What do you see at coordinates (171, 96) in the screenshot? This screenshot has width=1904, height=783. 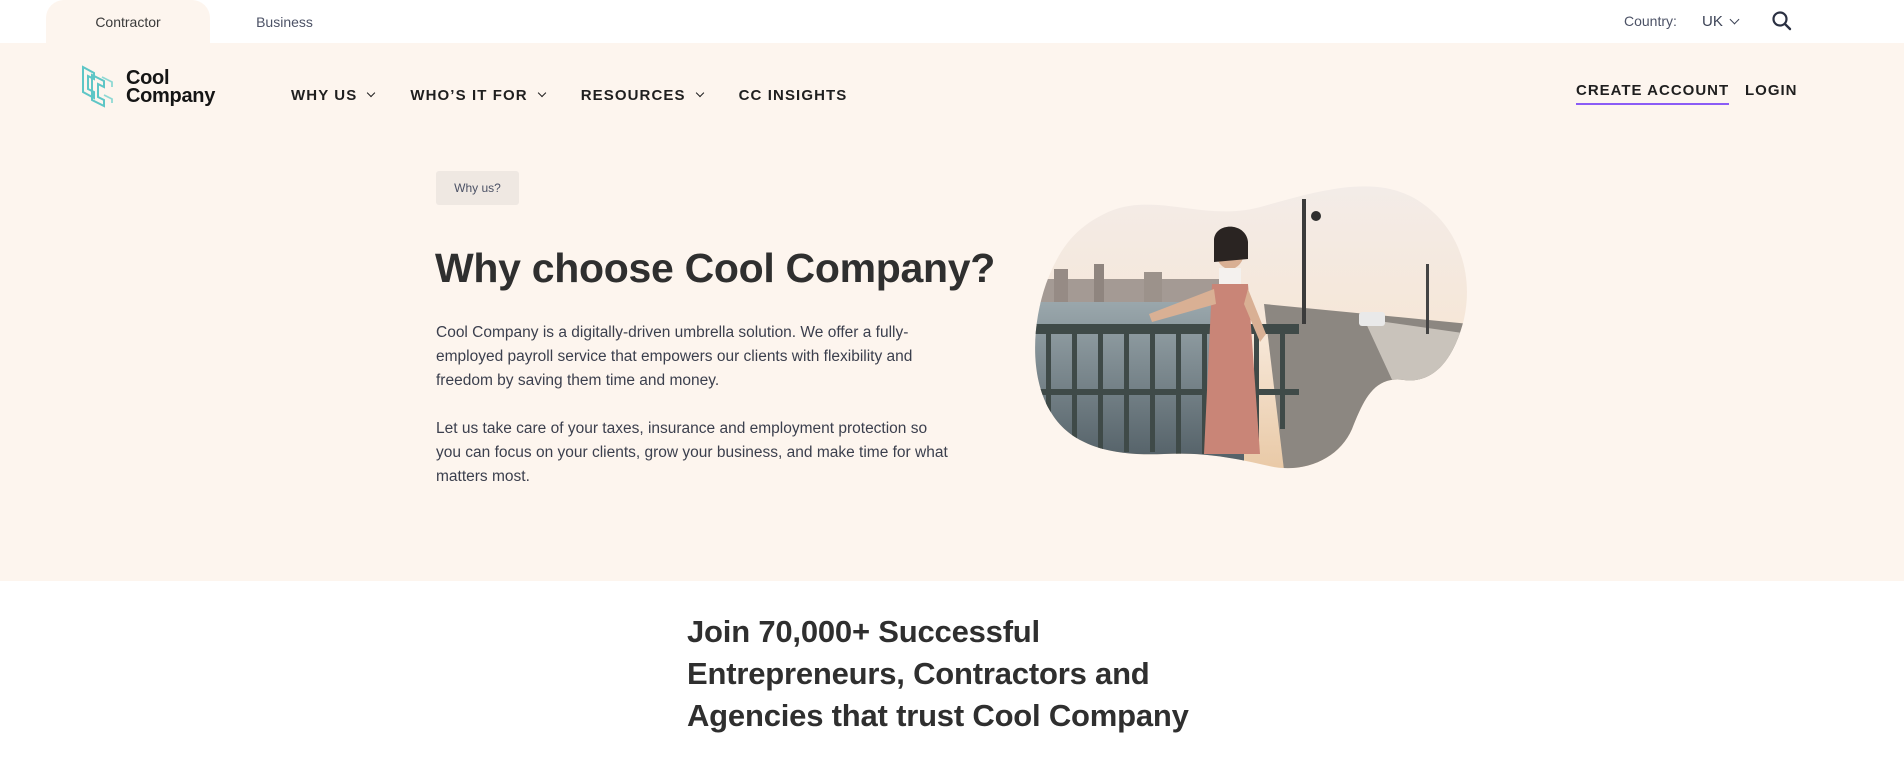 I see `logo-line-2: Company` at bounding box center [171, 96].